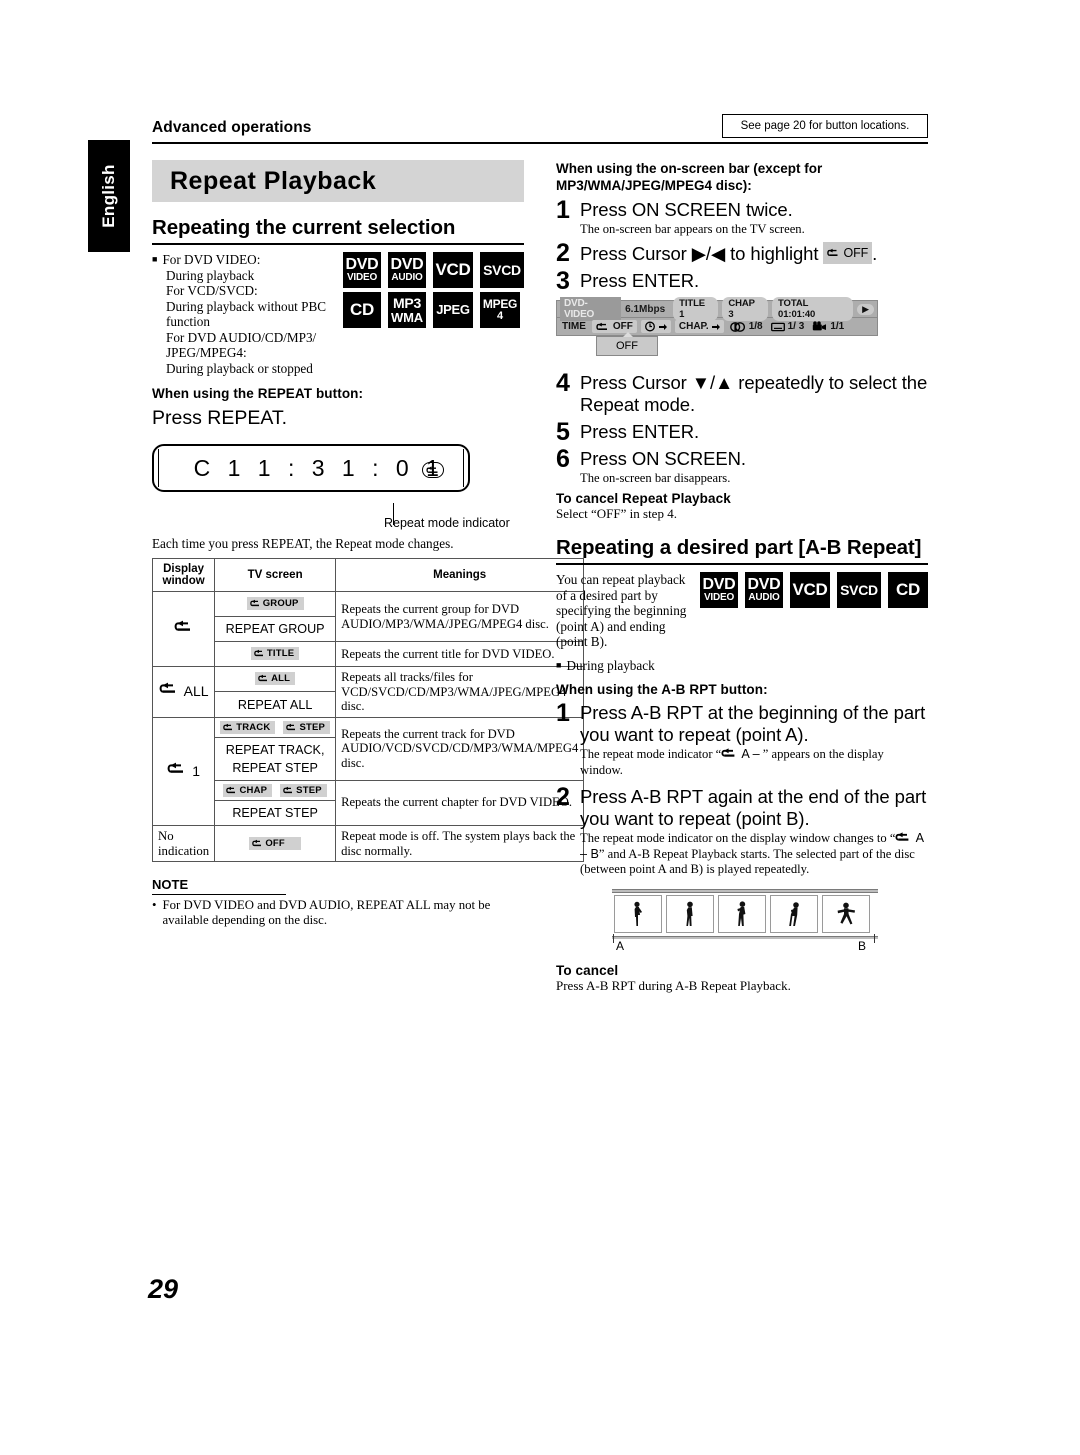  Describe the element at coordinates (304, 227) in the screenshot. I see `subsection-title: Repeating the current selection` at that location.